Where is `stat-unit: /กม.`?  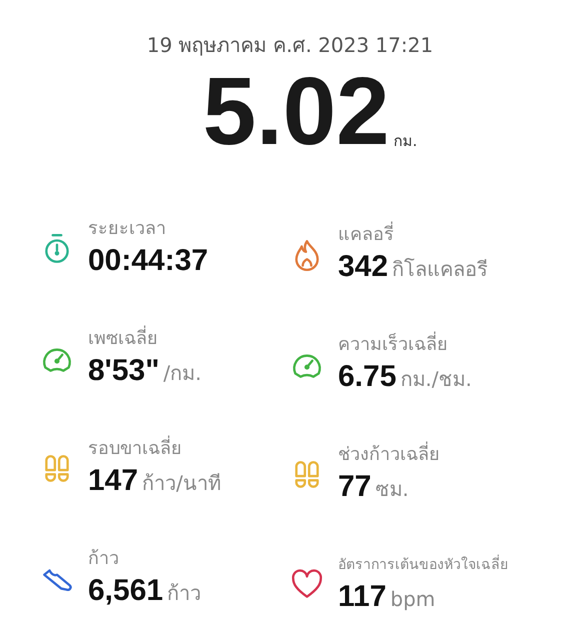
stat-unit: /กม. is located at coordinates (182, 373).